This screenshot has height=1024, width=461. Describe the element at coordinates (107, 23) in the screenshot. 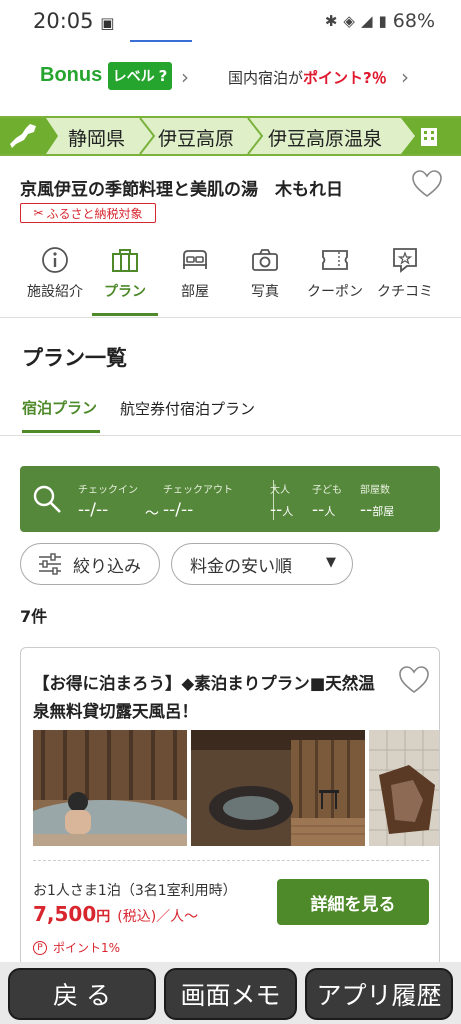

I see `screen-icon: ▣` at that location.